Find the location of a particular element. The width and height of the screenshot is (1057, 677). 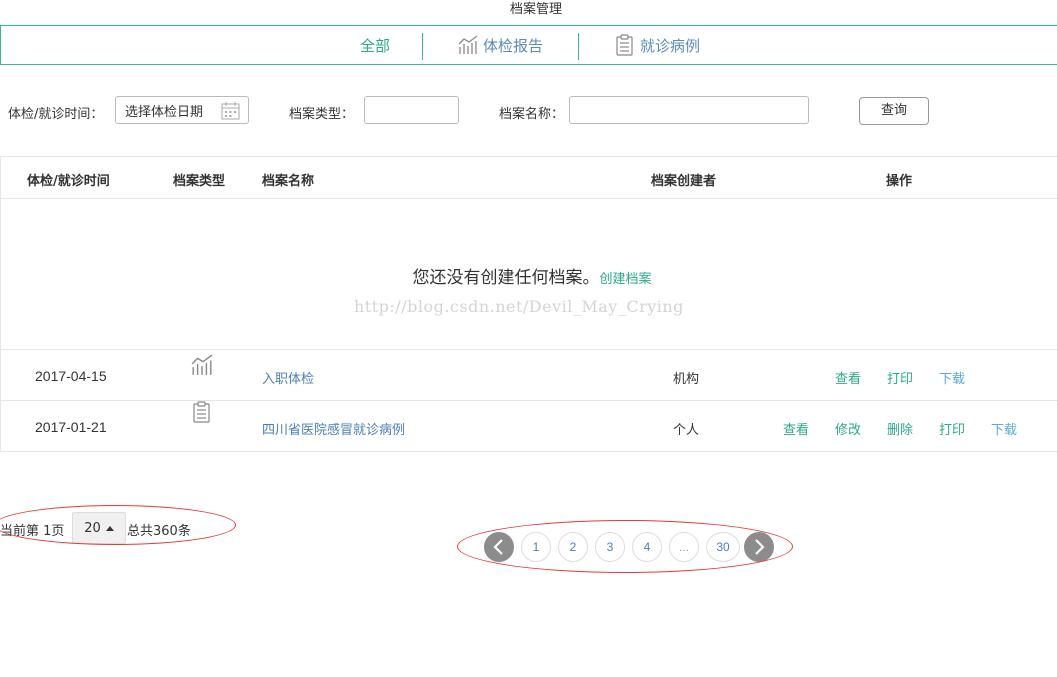

tab-all: 全部 is located at coordinates (375, 45).